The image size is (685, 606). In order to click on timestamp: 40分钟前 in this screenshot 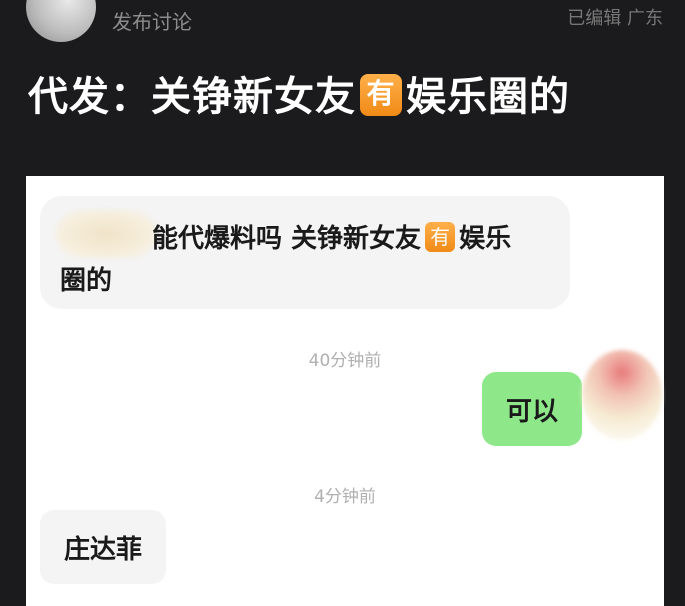, I will do `click(345, 361)`.